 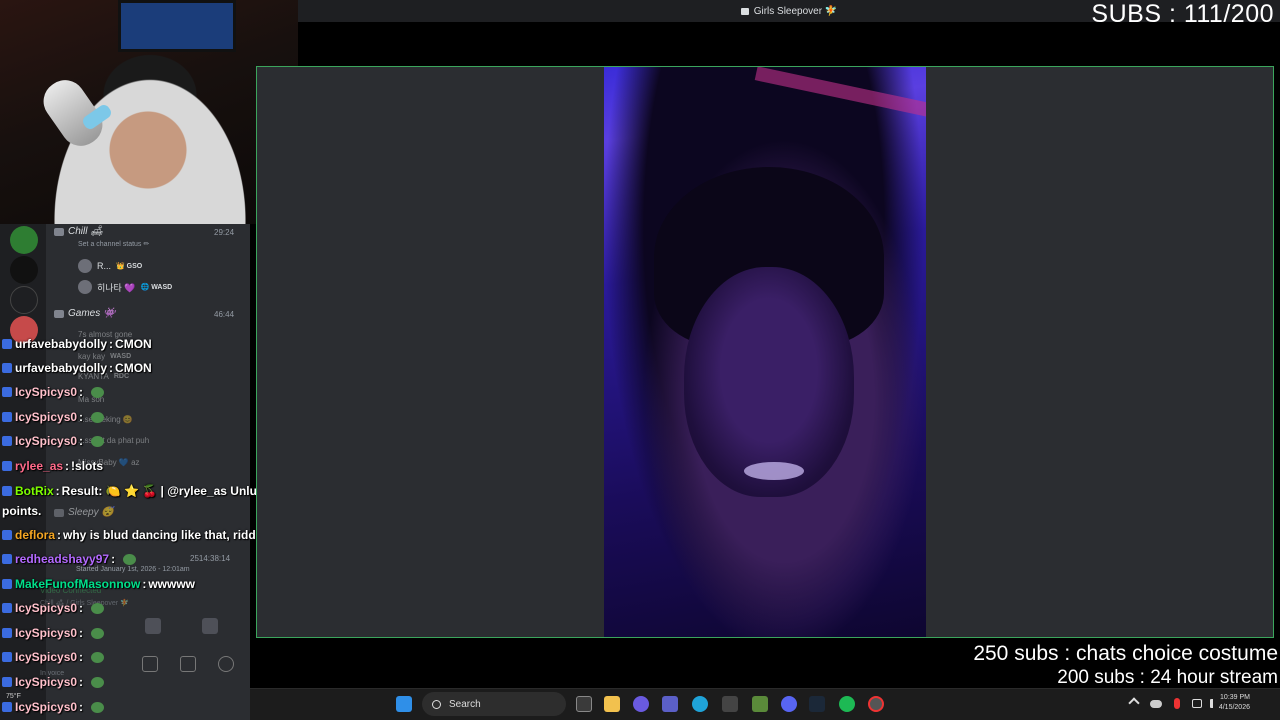 I want to click on window-title: Girls Sleepover 🧚, so click(x=795, y=11).